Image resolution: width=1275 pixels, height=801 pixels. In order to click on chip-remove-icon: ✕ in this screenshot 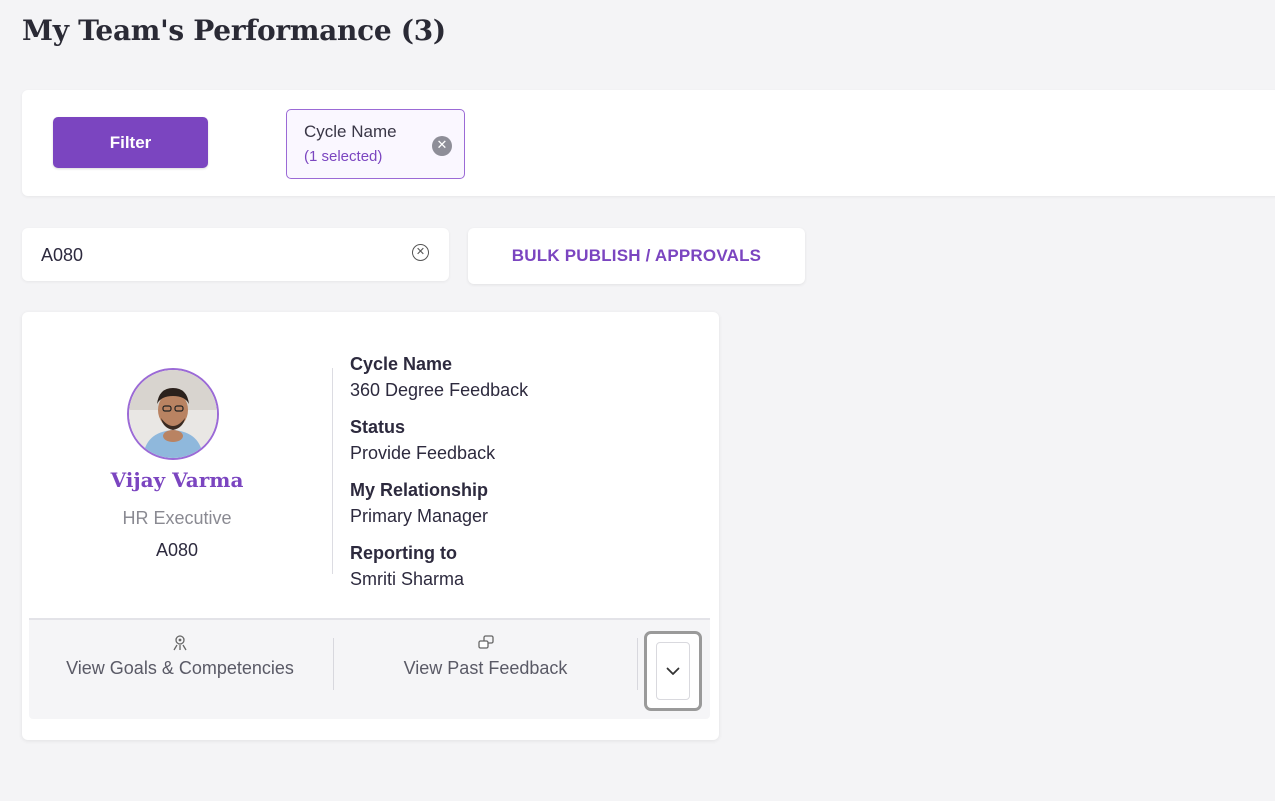, I will do `click(442, 146)`.